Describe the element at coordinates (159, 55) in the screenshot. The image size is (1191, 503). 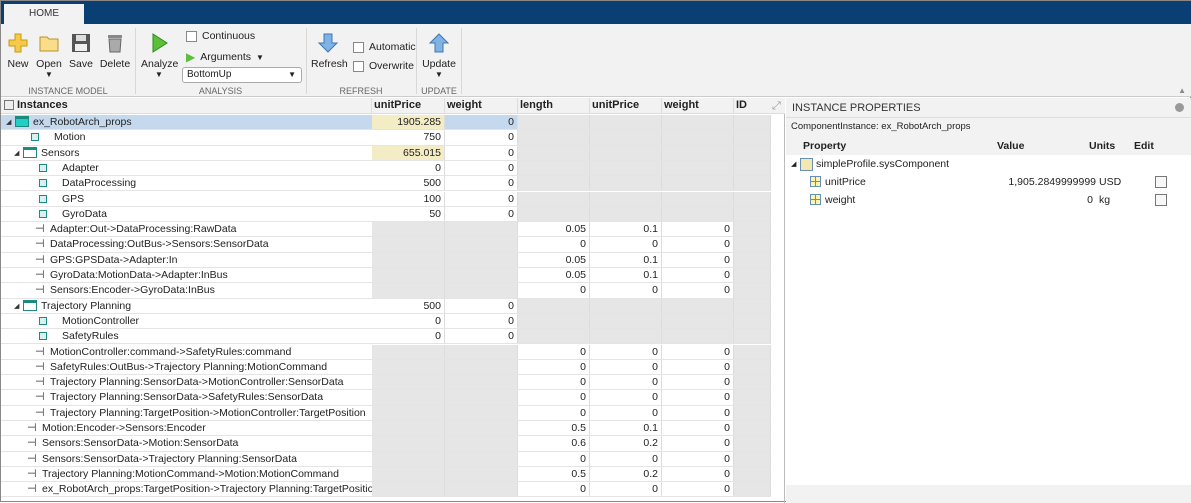
I see `analyze-button: Analyze ▼` at that location.